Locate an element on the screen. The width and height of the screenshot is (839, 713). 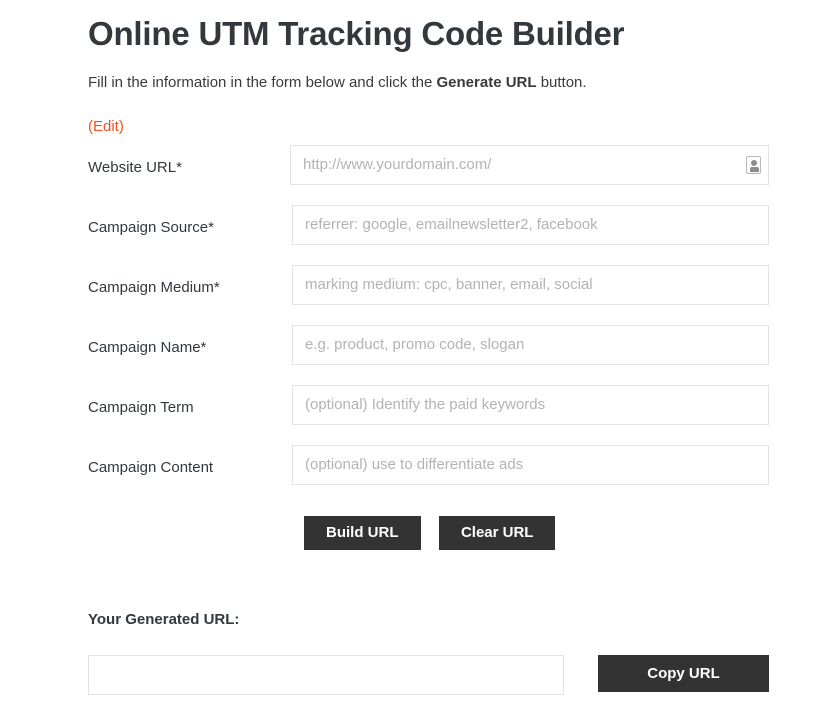
label-campaign-medium: Campaign Medium* is located at coordinates (154, 287).